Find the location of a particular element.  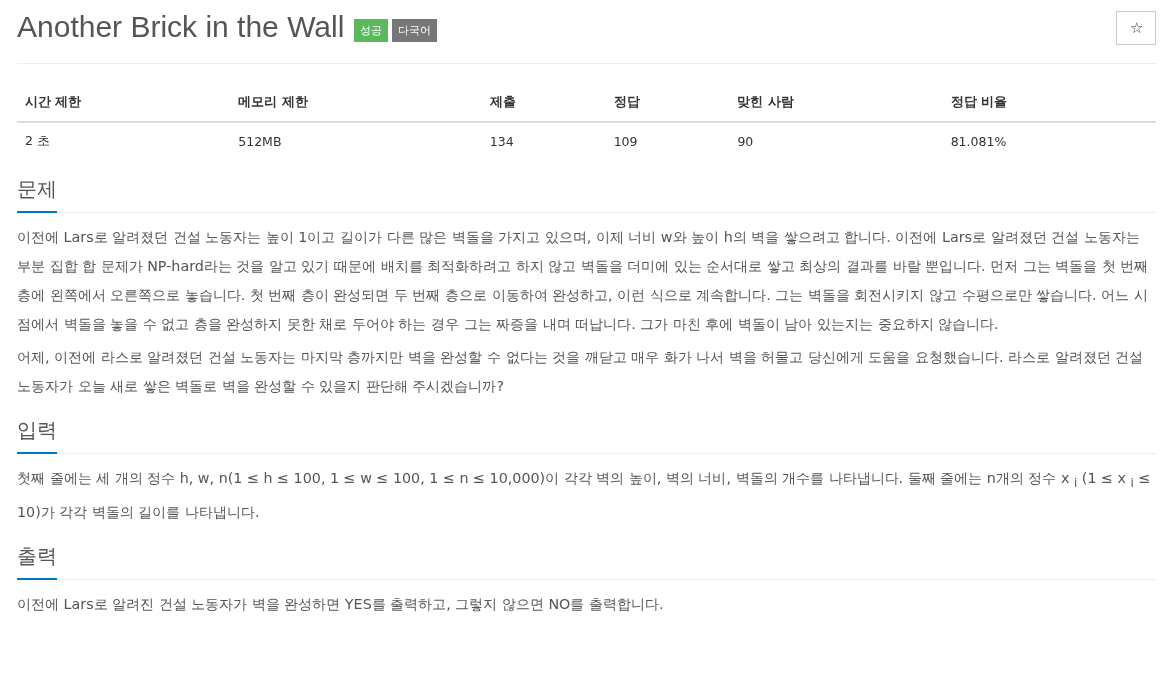

column-header: 제출 is located at coordinates (543, 103).